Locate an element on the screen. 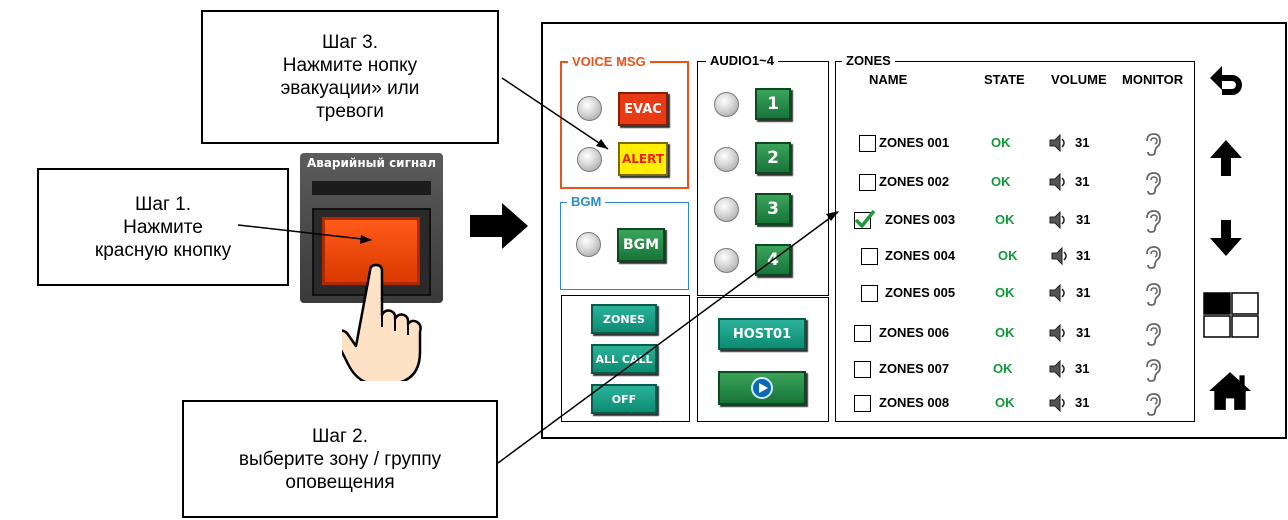 This screenshot has width=1288, height=520. zone-name: ZONES 008 is located at coordinates (914, 402).